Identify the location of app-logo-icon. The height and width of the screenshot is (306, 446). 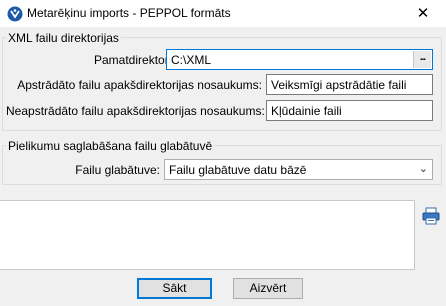
(15, 14).